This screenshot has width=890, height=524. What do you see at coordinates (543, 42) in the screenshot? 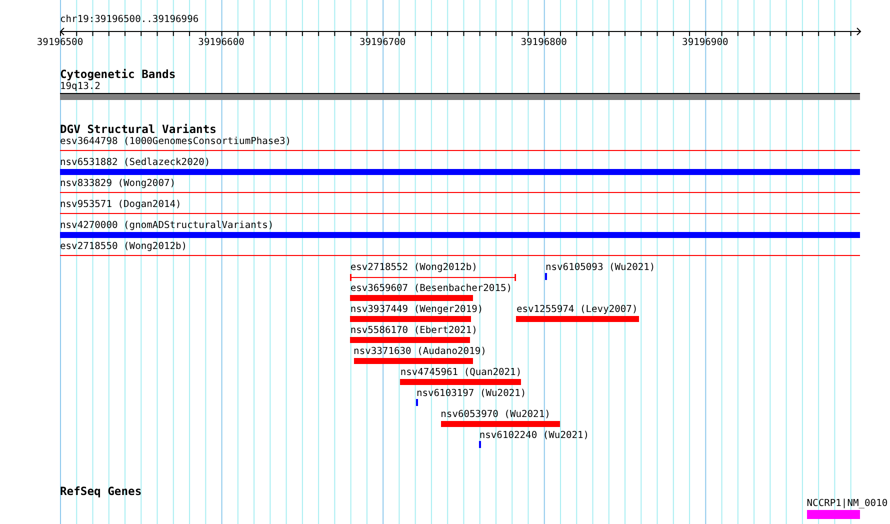
I see `axis-label: 39196800` at bounding box center [543, 42].